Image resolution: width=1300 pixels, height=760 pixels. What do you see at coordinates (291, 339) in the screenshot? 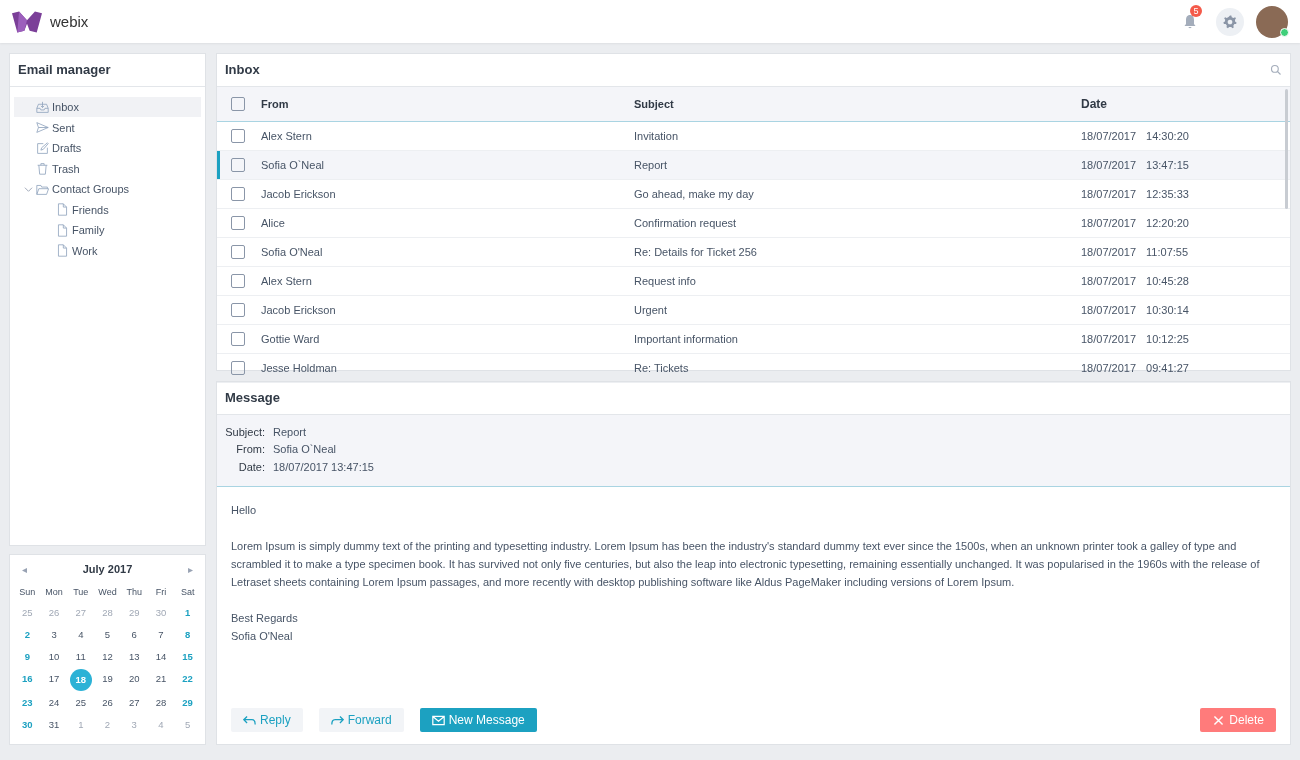
I see `sender-cell-text: Gottie Ward` at bounding box center [291, 339].